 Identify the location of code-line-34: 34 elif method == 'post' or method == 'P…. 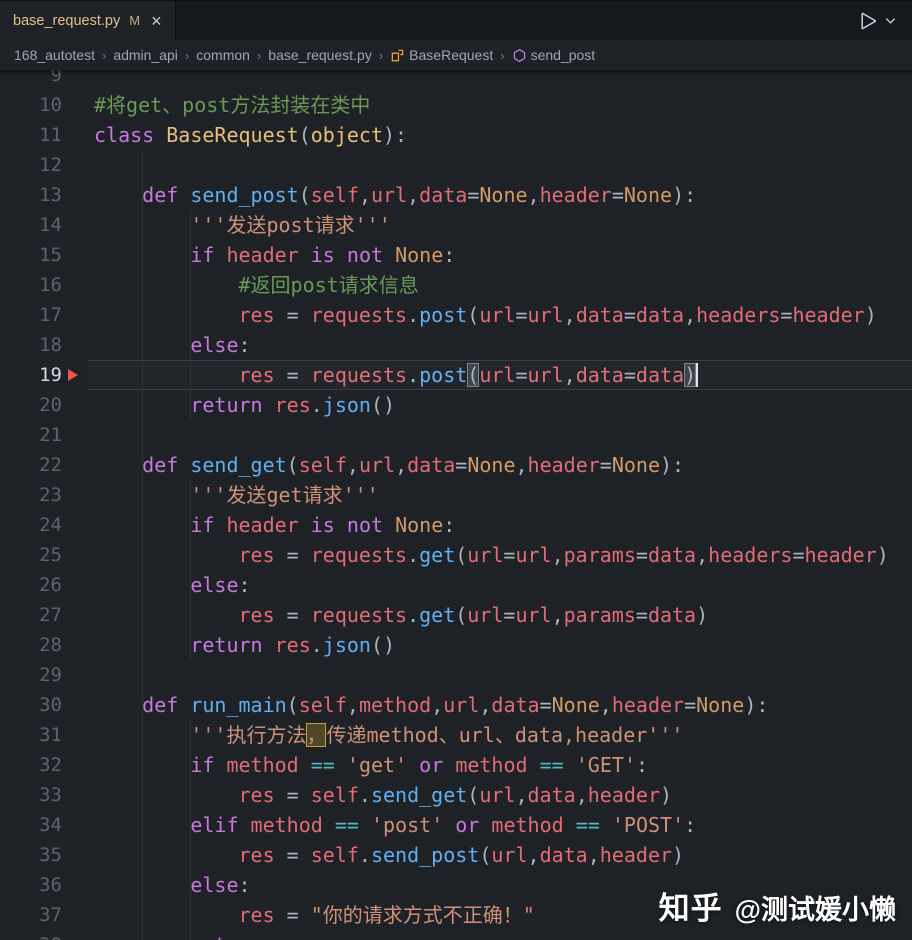
(456, 825).